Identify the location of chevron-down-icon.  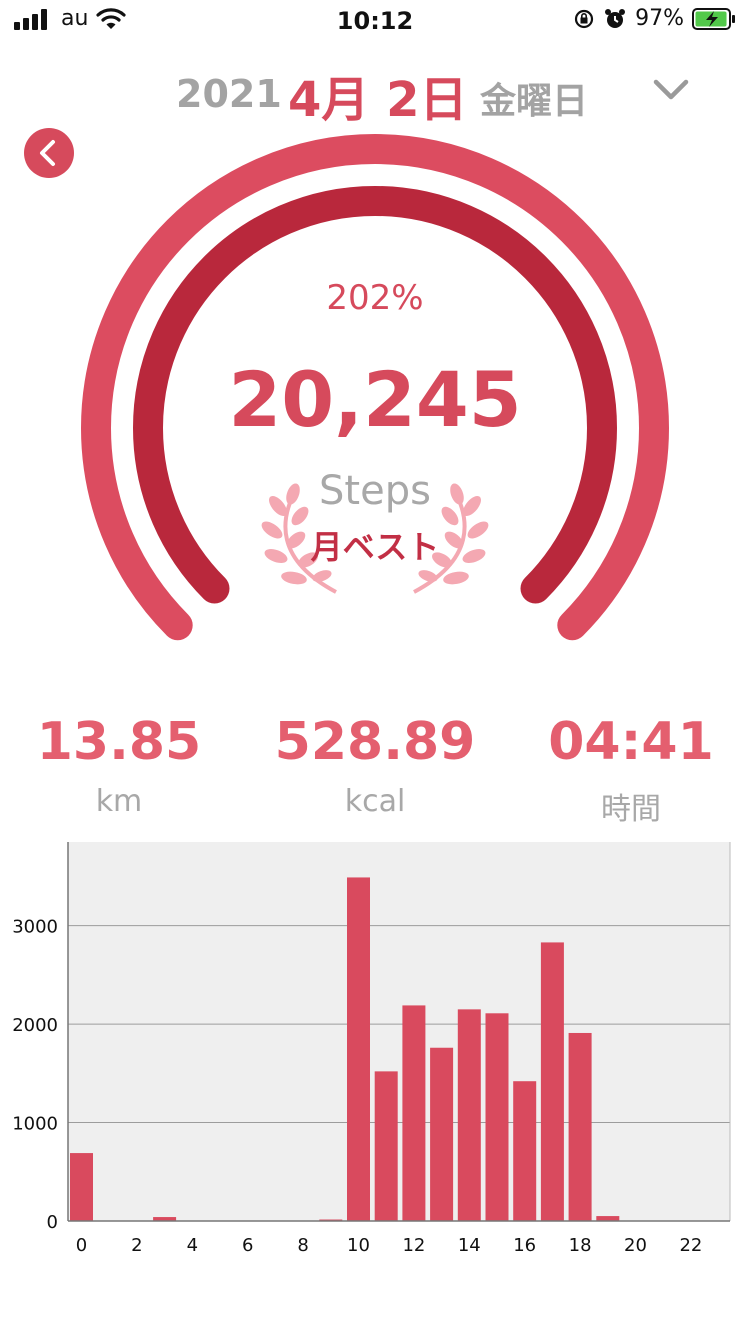
(671, 89).